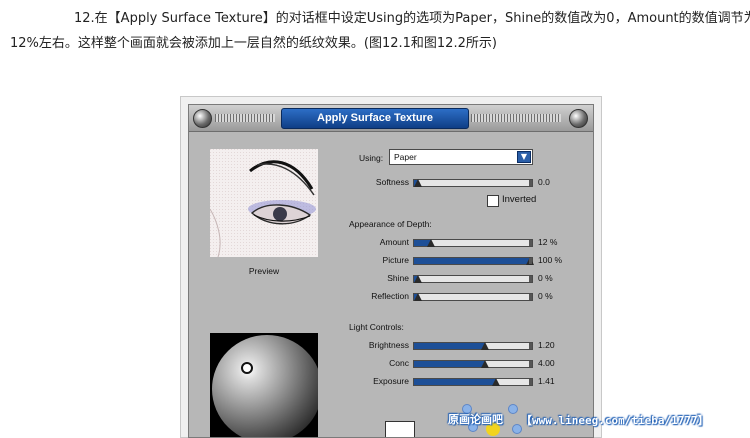 The height and width of the screenshot is (438, 750). I want to click on dropdown-arrow-icon: ▼, so click(524, 157).